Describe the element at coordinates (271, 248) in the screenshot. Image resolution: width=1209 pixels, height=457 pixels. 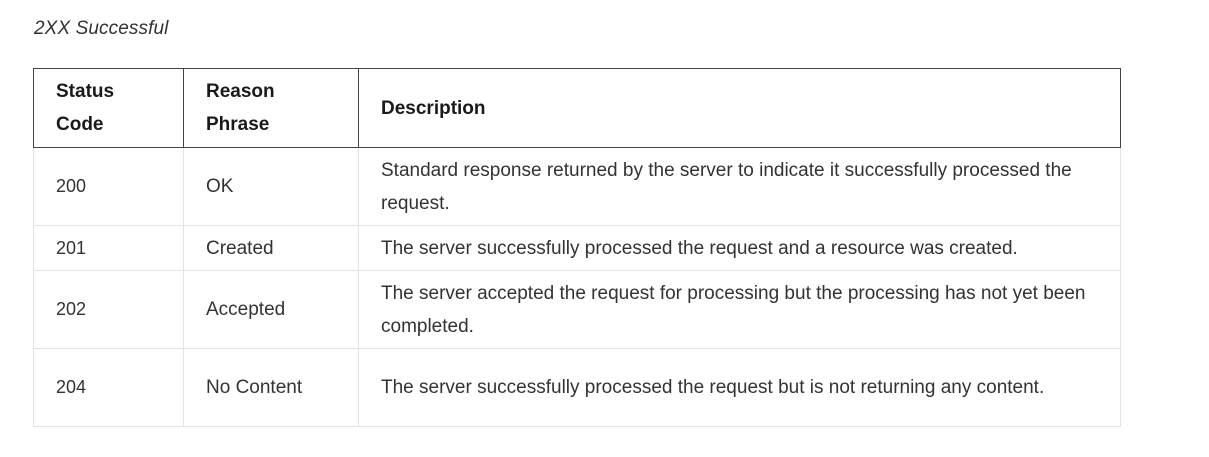
I see `reason-phrase-cell: Created` at that location.